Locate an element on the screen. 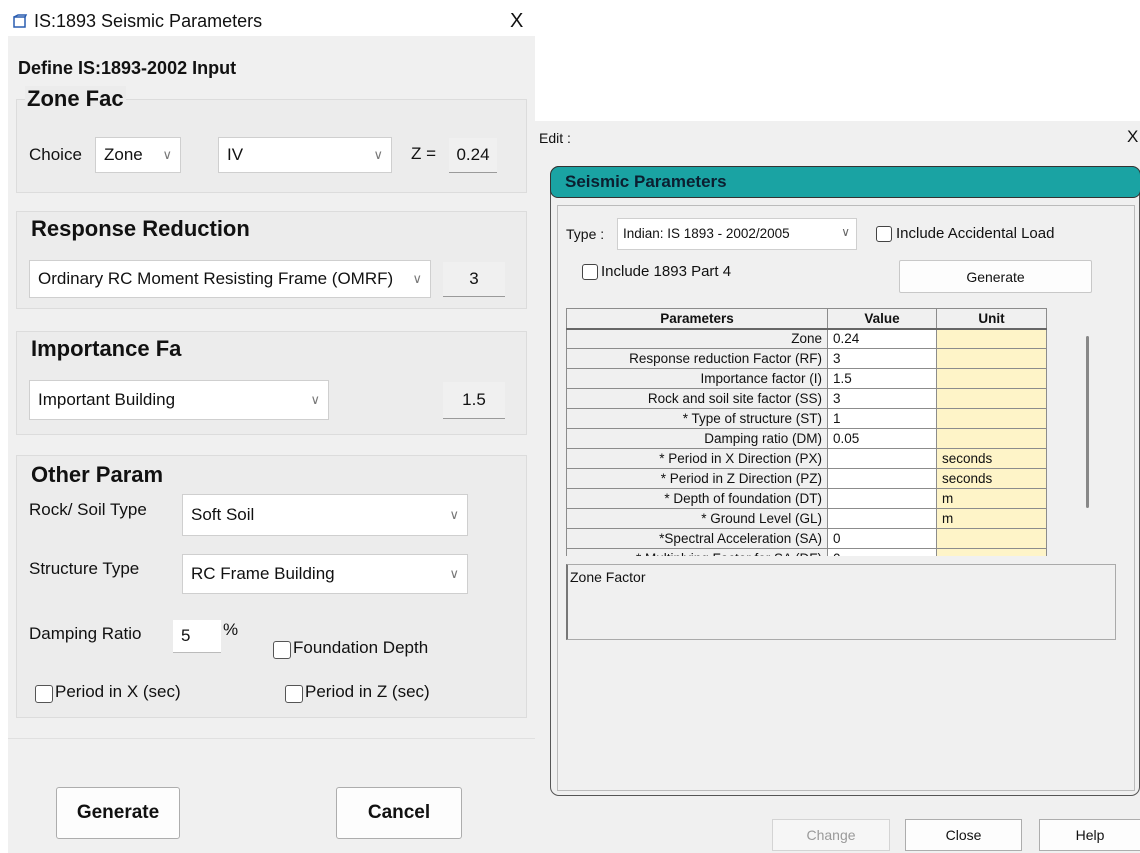  importance-factor-group: Importance Fa Important Building ∨ 1.5 is located at coordinates (271, 383).